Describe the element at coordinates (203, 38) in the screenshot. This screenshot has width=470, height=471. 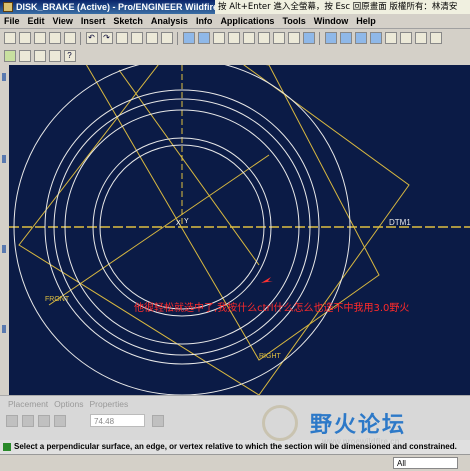
I see `spin-center-icon` at that location.